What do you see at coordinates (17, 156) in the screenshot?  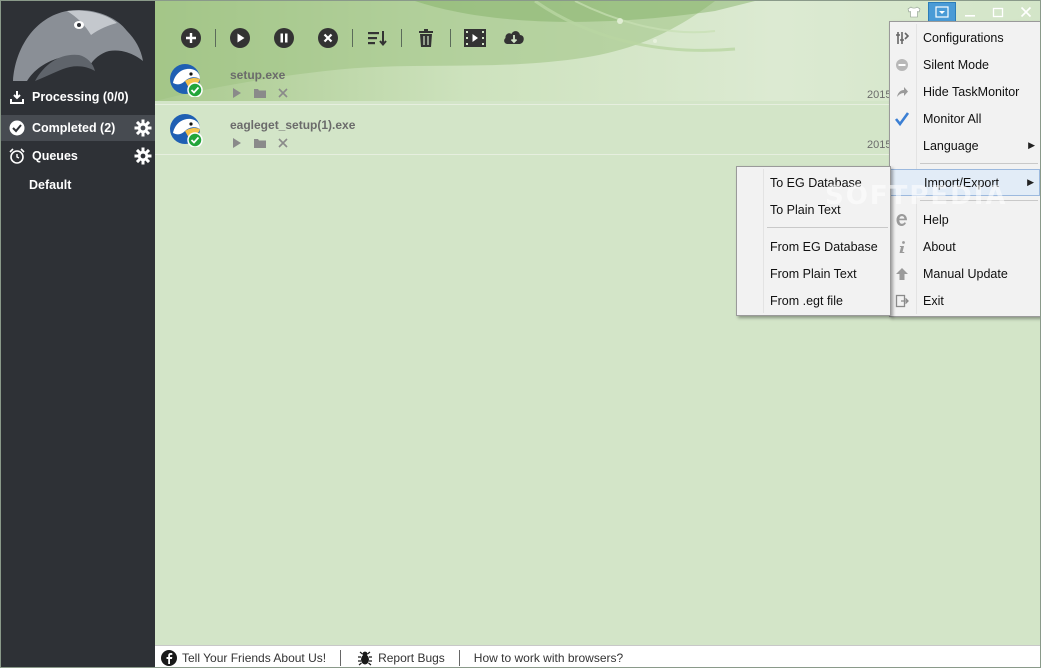 I see `alarm-clock-icon` at bounding box center [17, 156].